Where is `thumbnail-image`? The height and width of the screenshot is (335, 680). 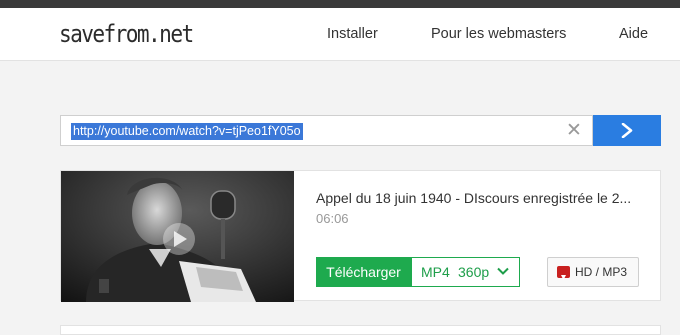
thumbnail-image is located at coordinates (177, 236).